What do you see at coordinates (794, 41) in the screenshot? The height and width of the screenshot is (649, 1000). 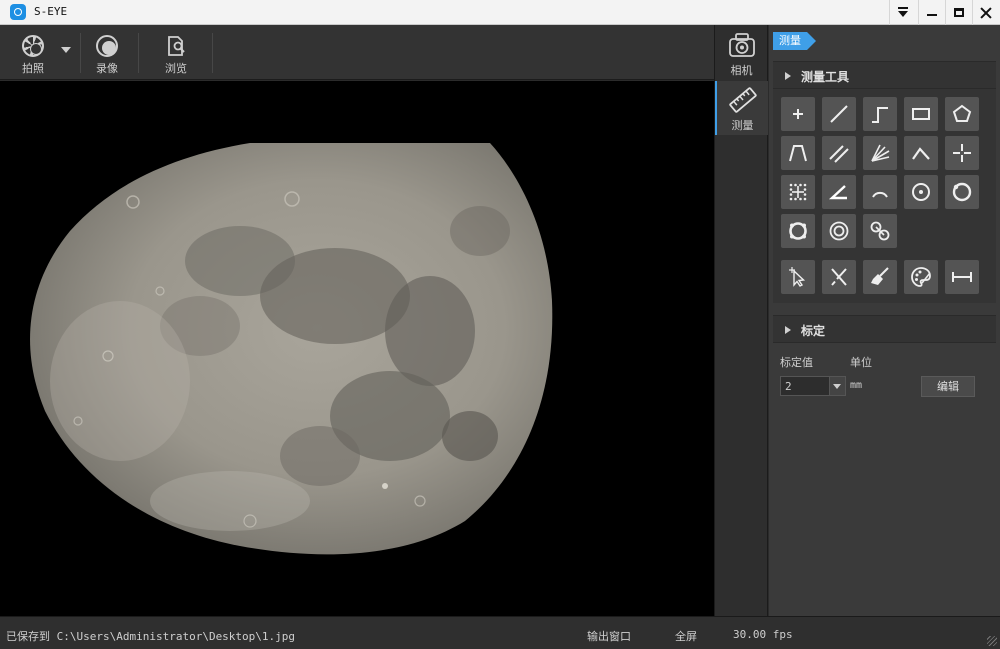 I see `panel-tag: 测量` at bounding box center [794, 41].